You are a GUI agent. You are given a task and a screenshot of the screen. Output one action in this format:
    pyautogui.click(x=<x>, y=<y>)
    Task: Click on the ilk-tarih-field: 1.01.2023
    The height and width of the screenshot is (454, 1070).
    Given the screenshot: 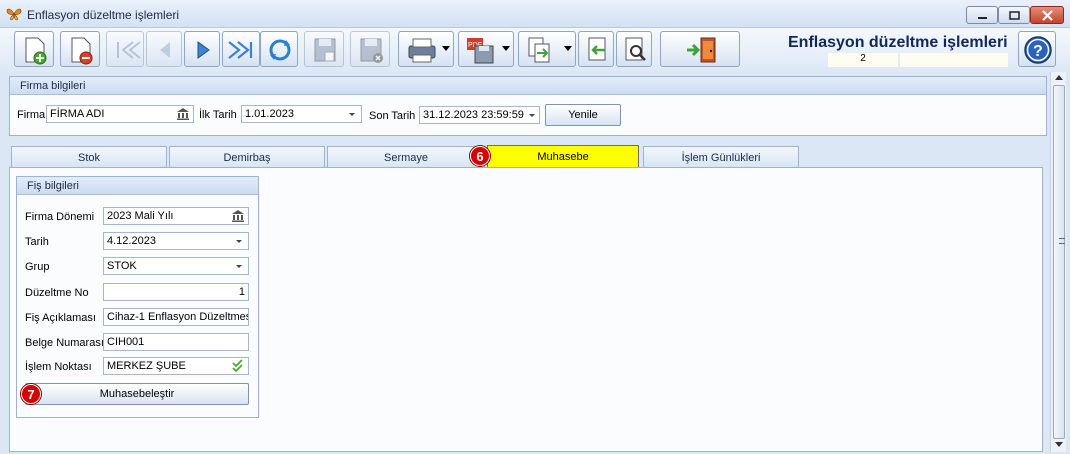 What is the action you would take?
    pyautogui.click(x=301, y=114)
    